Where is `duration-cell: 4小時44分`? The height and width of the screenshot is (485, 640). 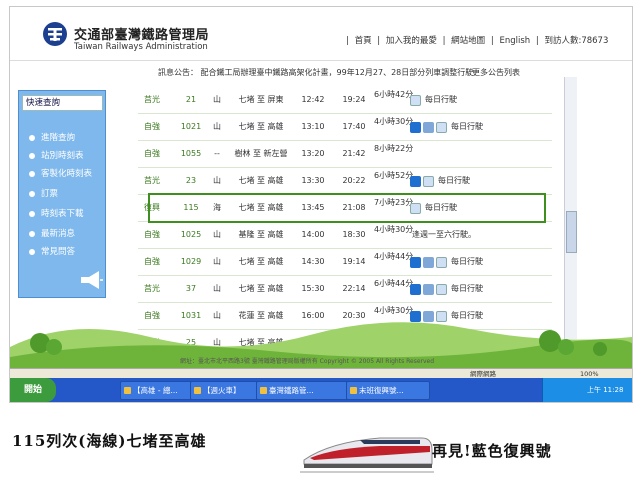
duration-cell: 4小時44分 is located at coordinates (394, 256).